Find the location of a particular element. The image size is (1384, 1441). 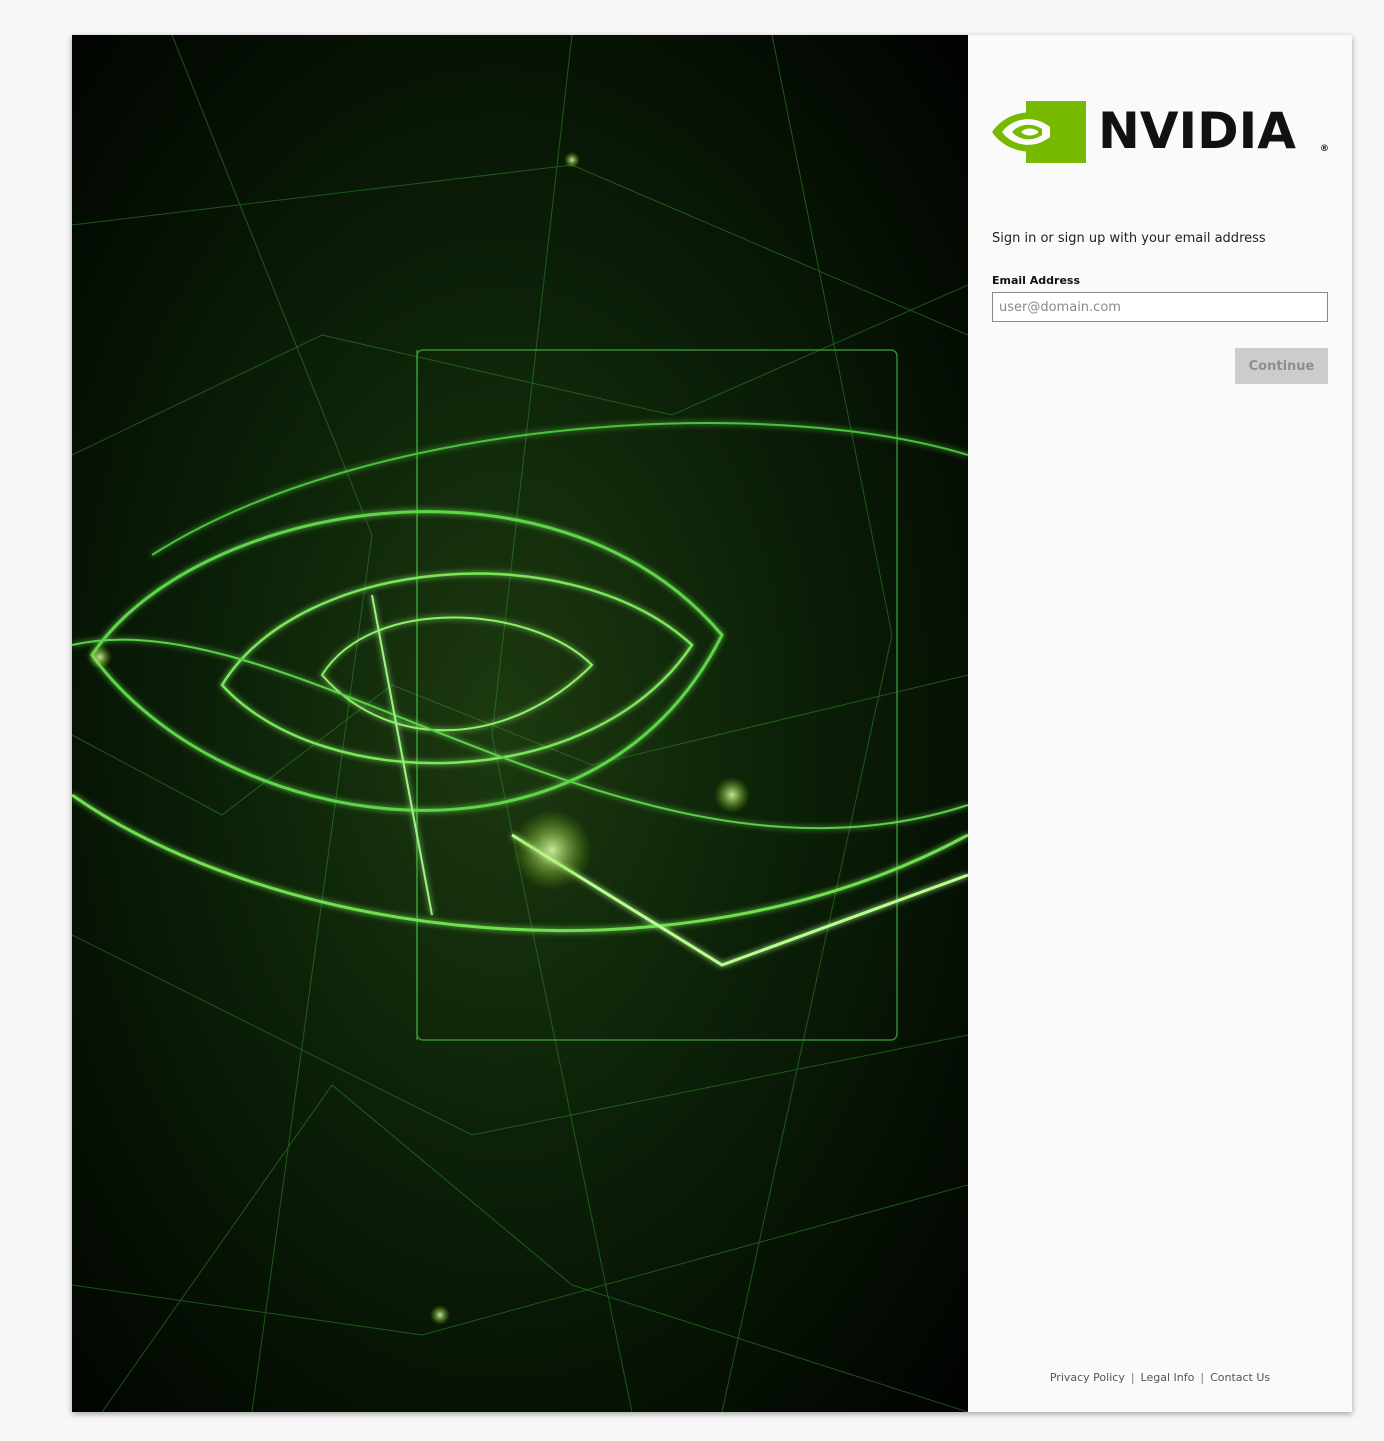

legal-info-link: Legal Info is located at coordinates (1168, 1377).